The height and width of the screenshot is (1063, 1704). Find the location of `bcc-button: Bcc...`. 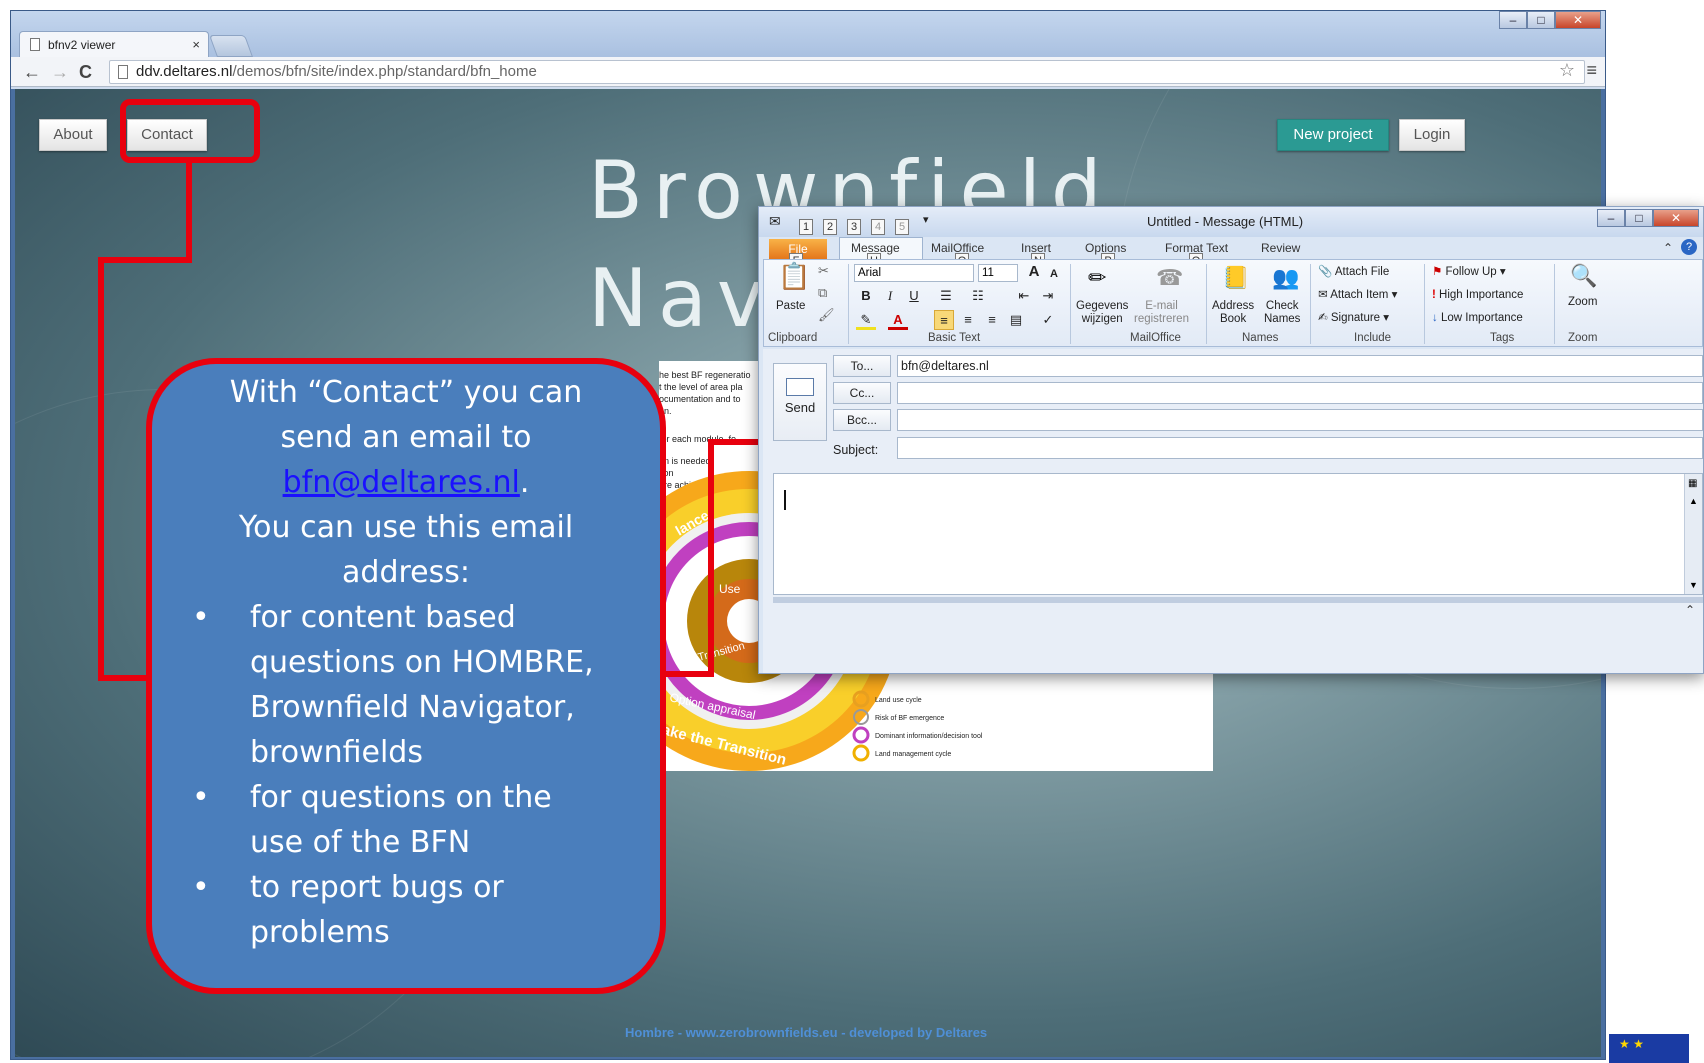

bcc-button: Bcc... is located at coordinates (862, 420).